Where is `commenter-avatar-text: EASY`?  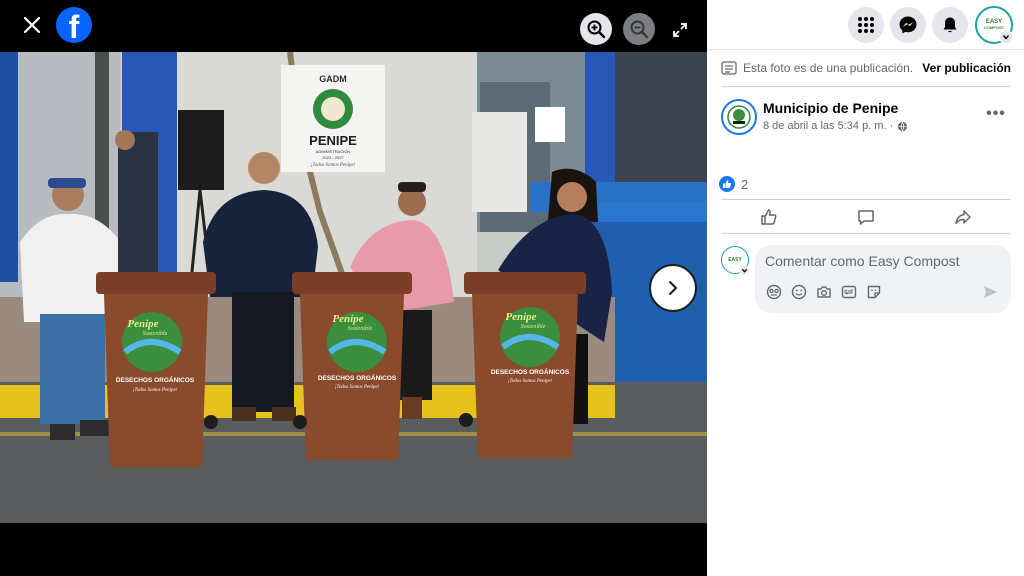
commenter-avatar-text: EASY is located at coordinates (735, 260).